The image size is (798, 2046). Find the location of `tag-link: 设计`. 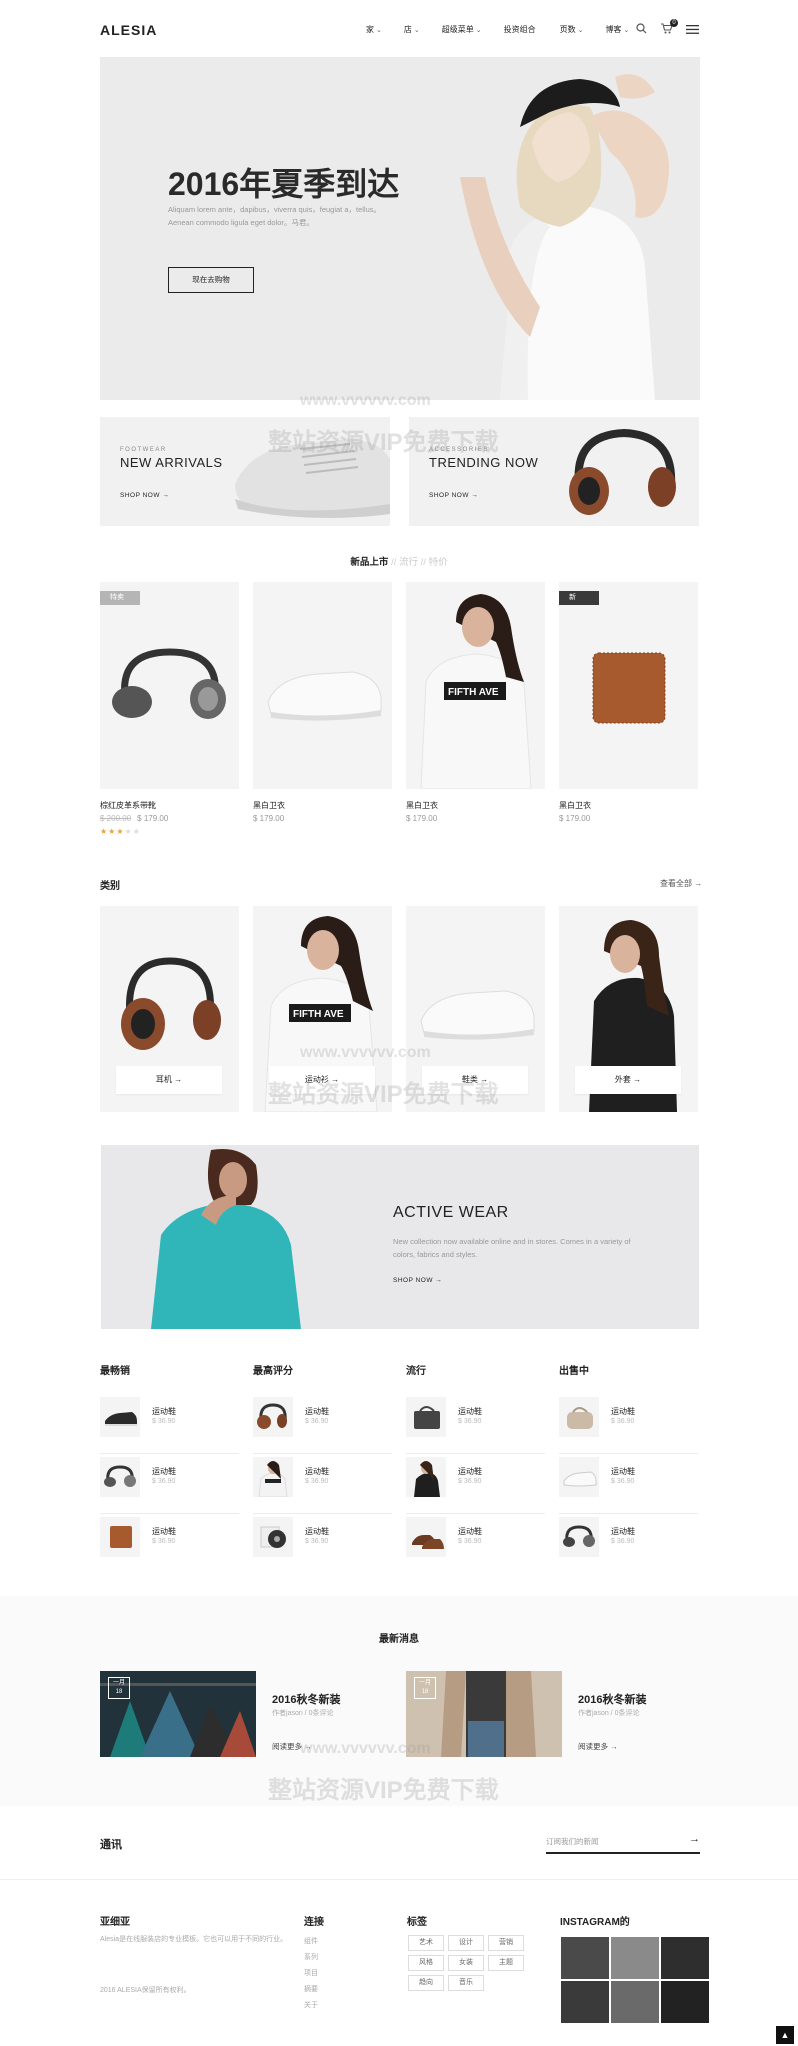

tag-link: 设计 is located at coordinates (466, 1943).